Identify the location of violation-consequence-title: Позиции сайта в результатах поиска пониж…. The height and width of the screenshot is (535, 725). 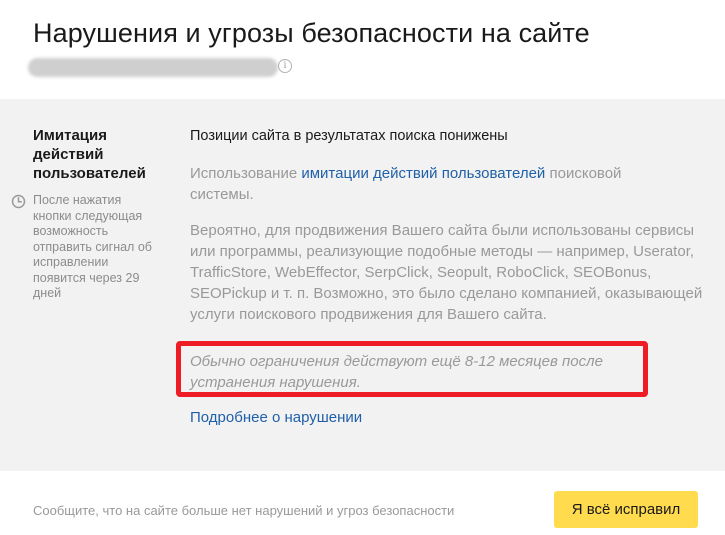
(349, 136).